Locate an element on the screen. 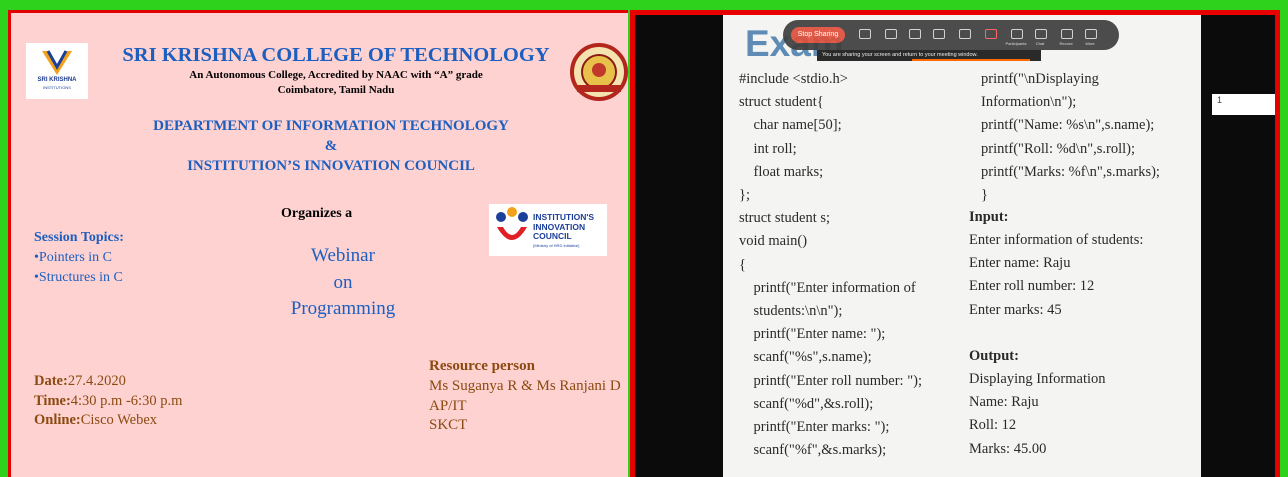  code-line: Information\n"); is located at coordinates (1029, 102).